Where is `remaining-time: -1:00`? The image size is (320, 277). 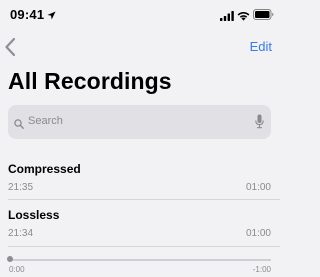
remaining-time: -1:00 is located at coordinates (261, 269).